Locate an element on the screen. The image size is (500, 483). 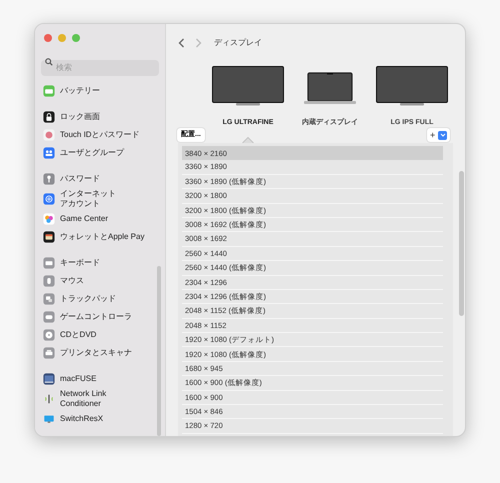
window-title: ディスプレイ is located at coordinates (238, 43).